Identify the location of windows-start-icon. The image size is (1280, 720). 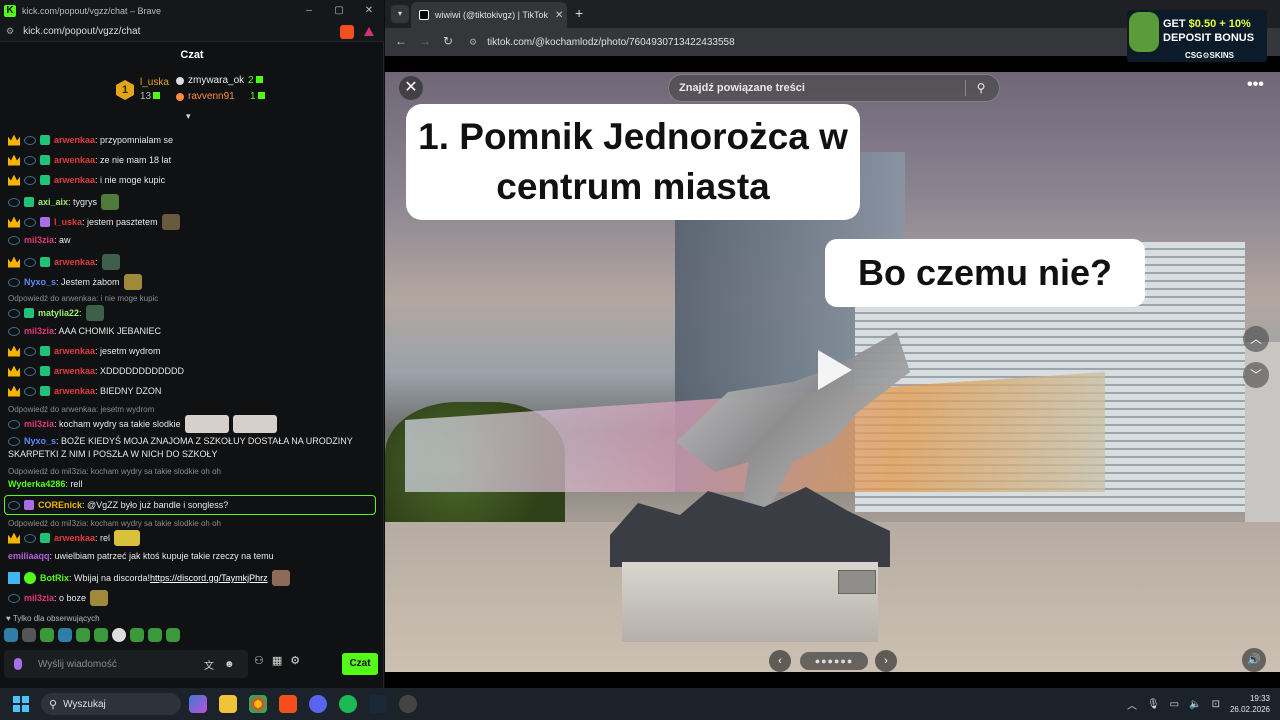
(21, 704).